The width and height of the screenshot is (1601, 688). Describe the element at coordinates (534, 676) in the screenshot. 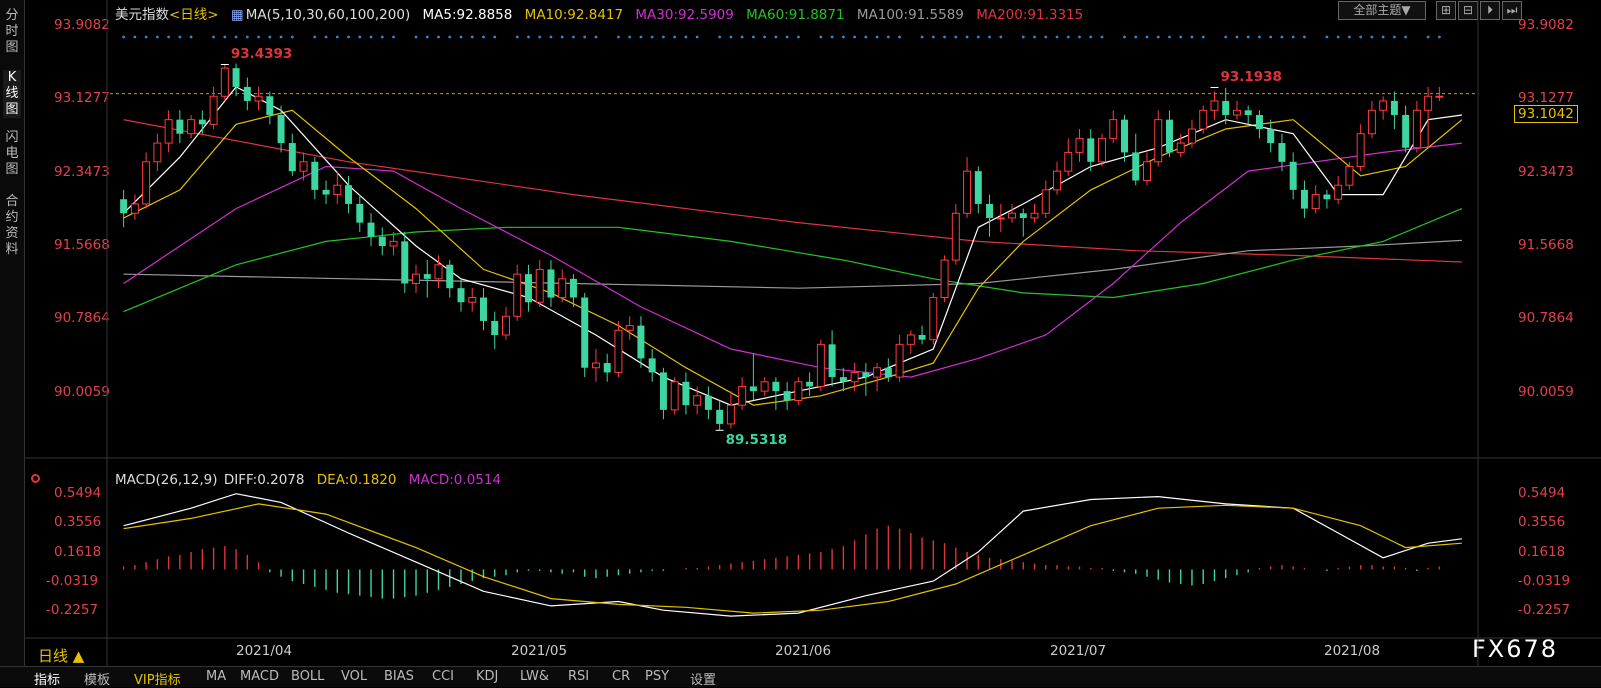

I see `tab-lw: LW&` at that location.